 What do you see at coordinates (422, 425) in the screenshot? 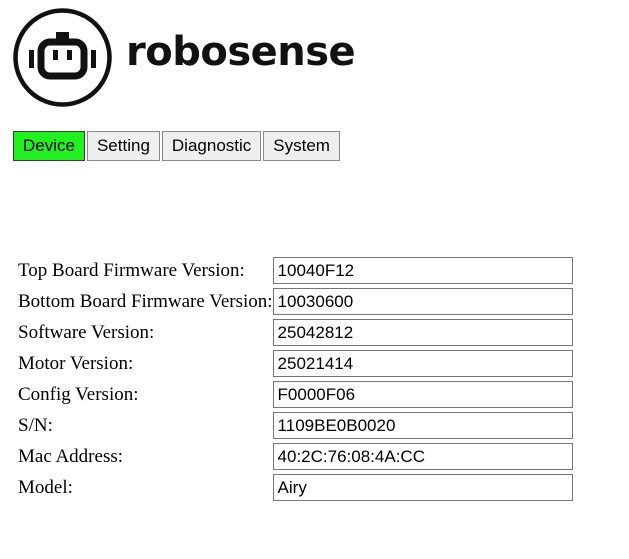
I see `serial-number-field: 1109BE0B0020` at bounding box center [422, 425].